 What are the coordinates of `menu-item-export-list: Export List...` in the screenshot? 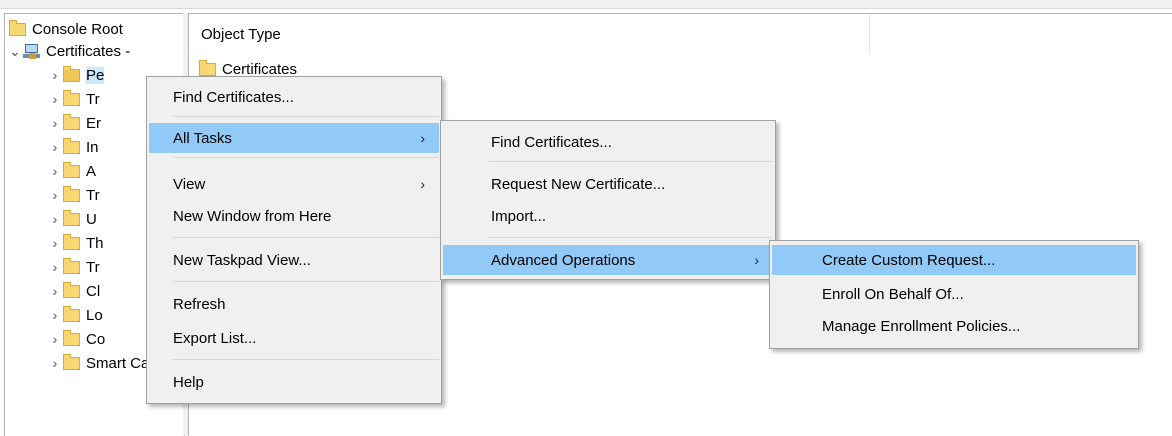 It's located at (294, 338).